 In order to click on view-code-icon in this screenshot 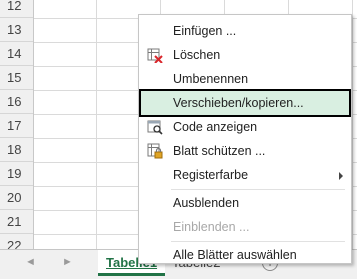, I will do `click(155, 127)`.